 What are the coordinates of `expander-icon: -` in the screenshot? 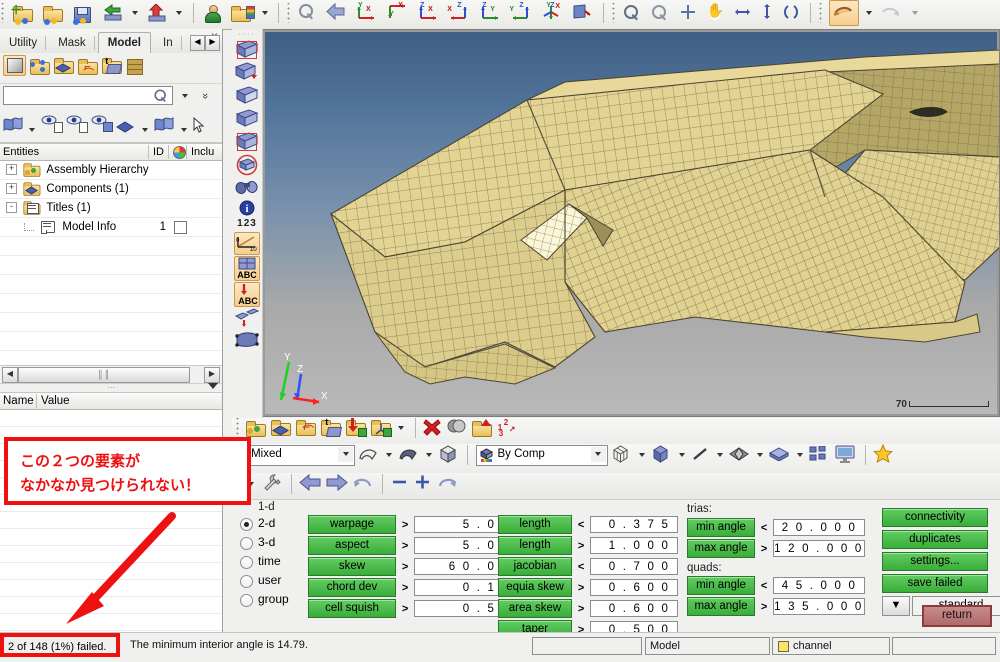 It's located at (11, 208).